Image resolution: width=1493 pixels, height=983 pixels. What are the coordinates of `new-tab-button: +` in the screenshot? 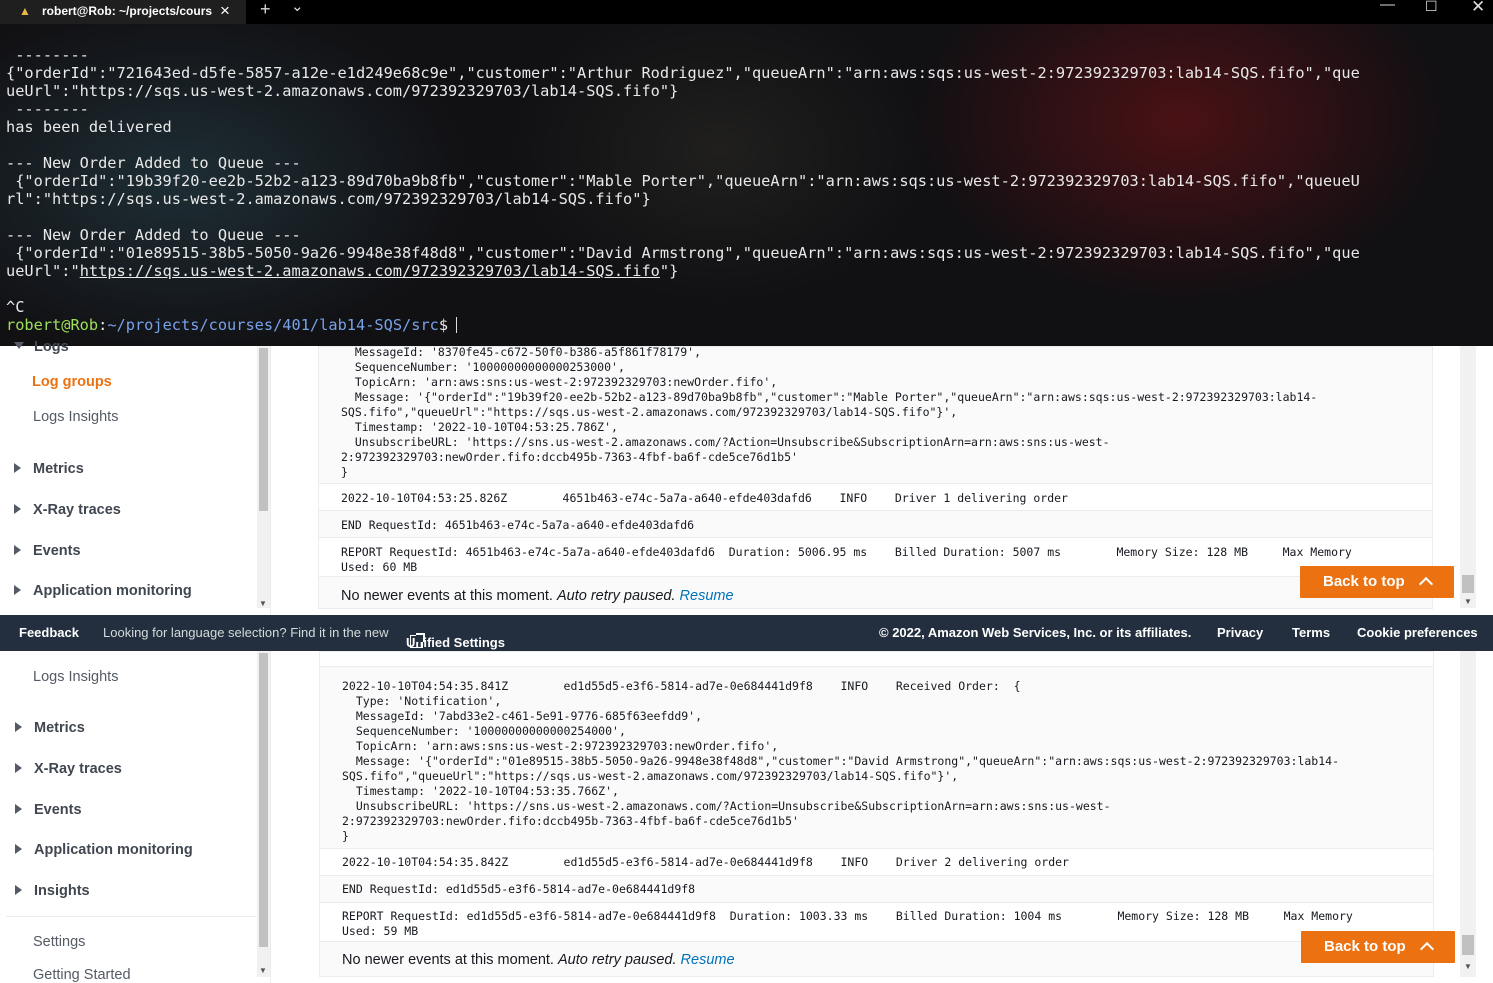 It's located at (265, 10).